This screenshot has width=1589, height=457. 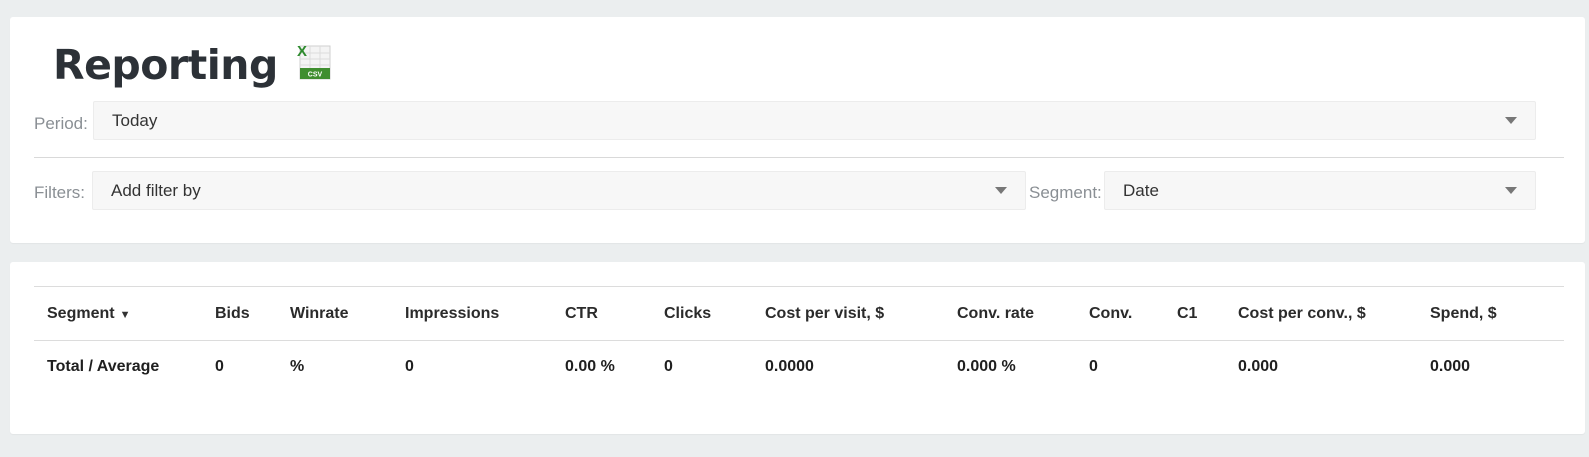 What do you see at coordinates (789, 366) in the screenshot?
I see `cell-cost-per-visit: 0.0000` at bounding box center [789, 366].